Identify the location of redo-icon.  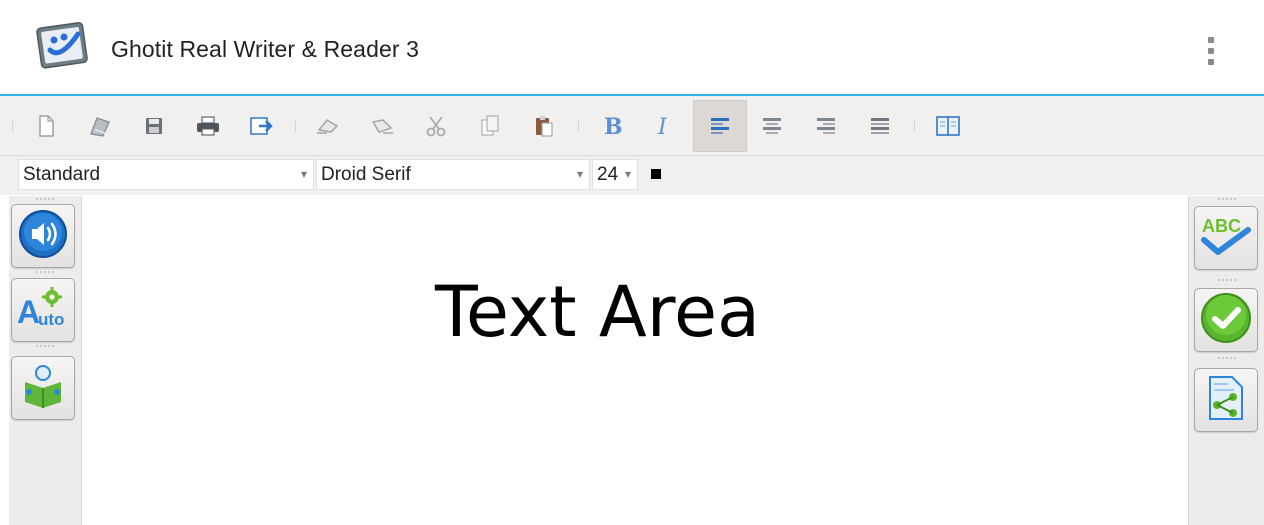
(382, 126).